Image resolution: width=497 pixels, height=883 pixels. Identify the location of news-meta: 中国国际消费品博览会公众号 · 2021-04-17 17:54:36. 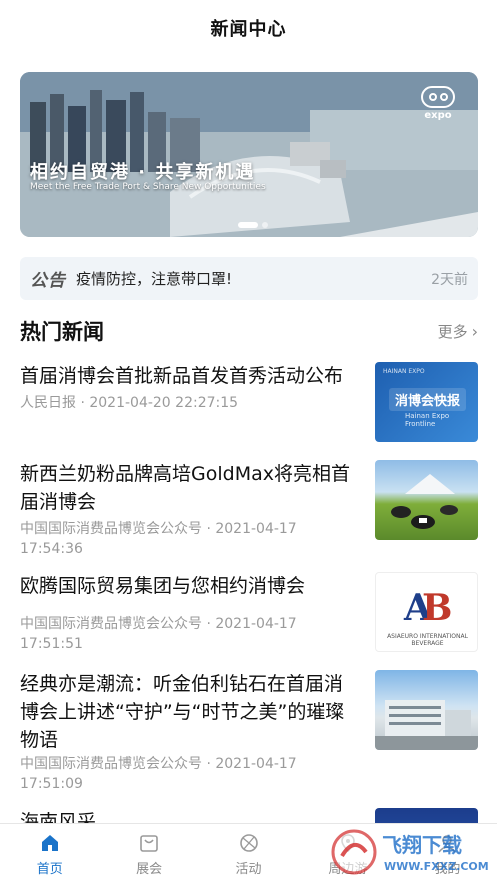
(158, 539).